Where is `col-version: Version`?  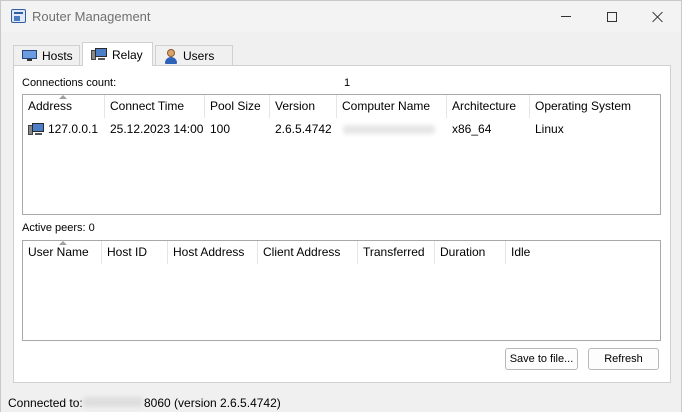 col-version: Version is located at coordinates (303, 106).